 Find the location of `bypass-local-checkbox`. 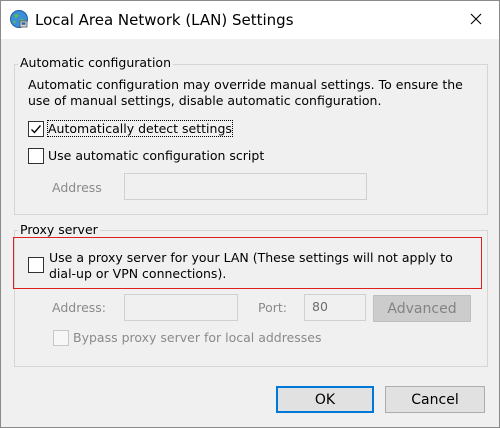

bypass-local-checkbox is located at coordinates (61, 338).